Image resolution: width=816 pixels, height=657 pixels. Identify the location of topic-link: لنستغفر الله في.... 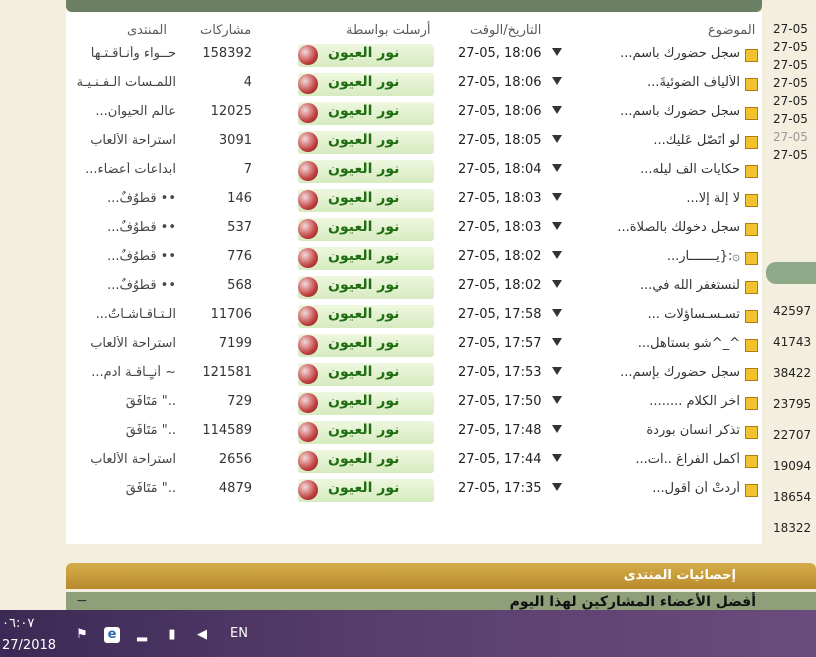
(665, 285).